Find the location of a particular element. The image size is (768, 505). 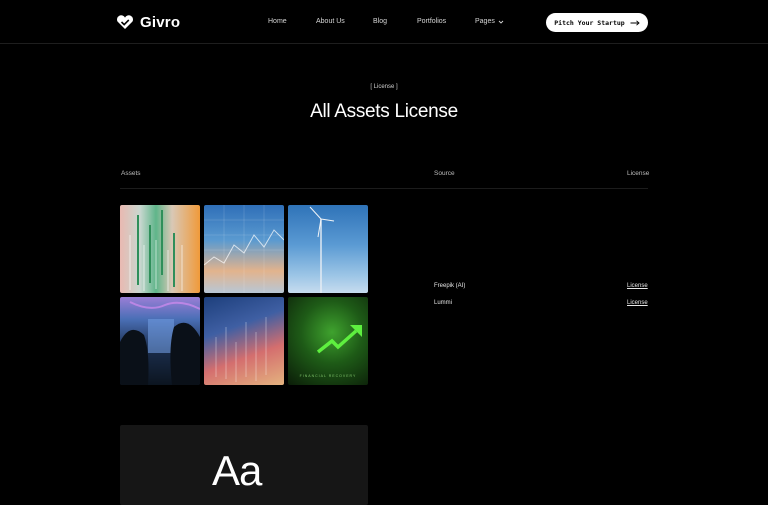

pitch-startup-button: Pitch Your Startup is located at coordinates (597, 22).